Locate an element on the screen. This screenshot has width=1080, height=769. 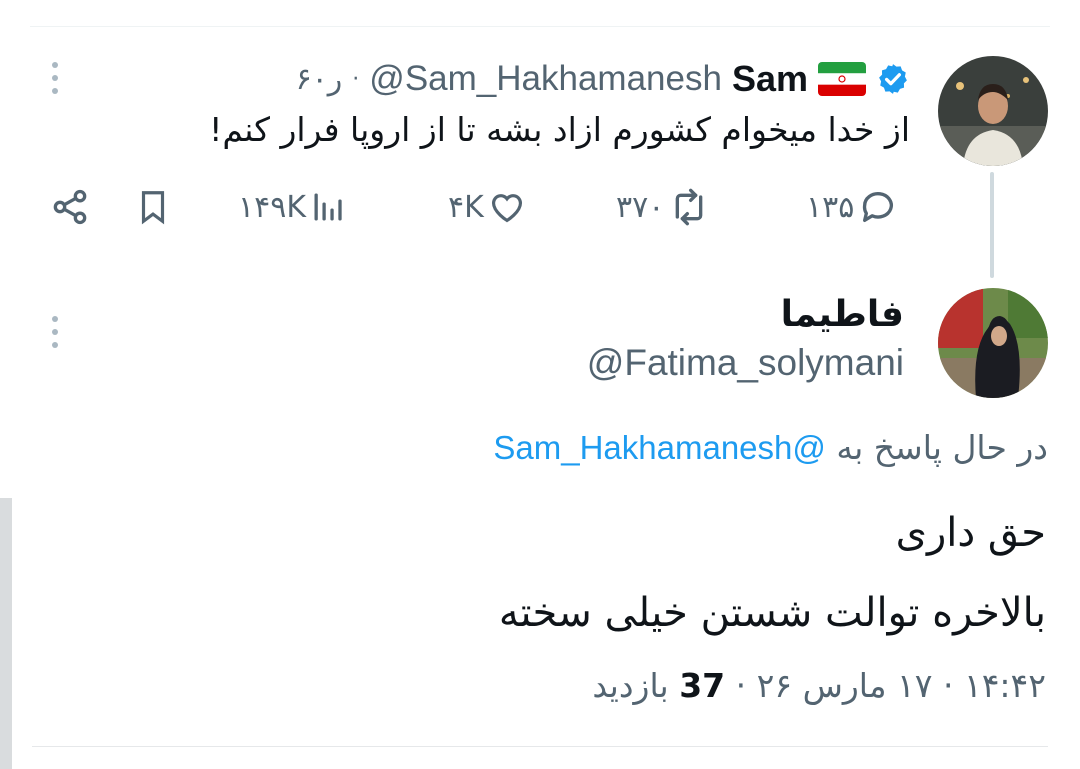
reply-author-name: فاطیما is located at coordinates (842, 314).